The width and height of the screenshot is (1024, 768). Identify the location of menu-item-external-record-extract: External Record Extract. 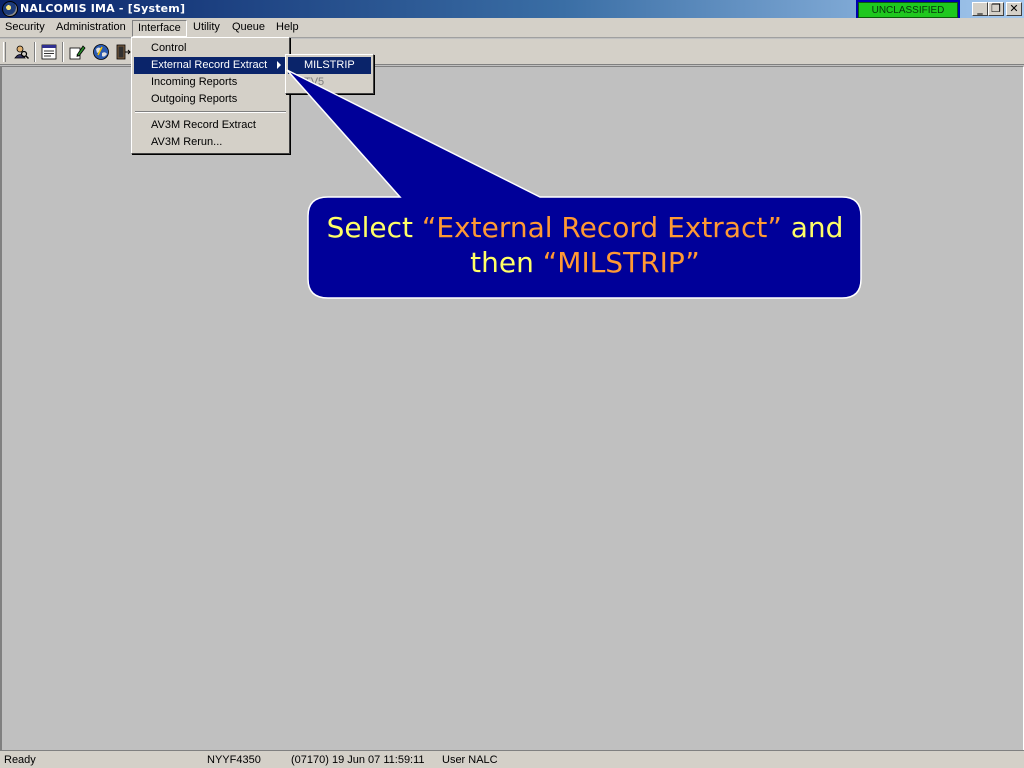
(210, 65).